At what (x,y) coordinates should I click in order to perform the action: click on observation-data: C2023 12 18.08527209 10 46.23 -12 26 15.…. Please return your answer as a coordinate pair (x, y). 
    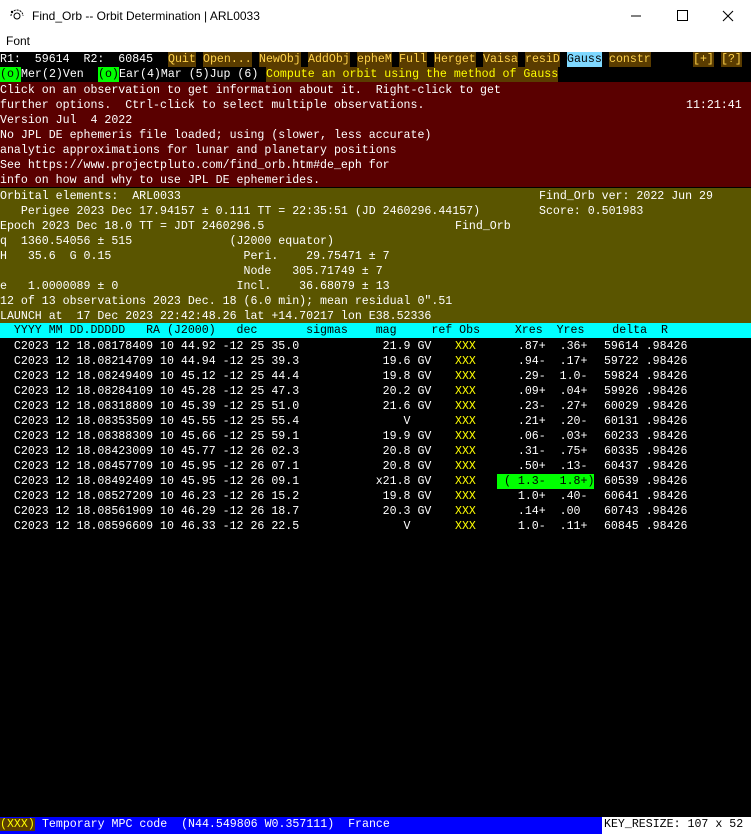
    Looking at the image, I should click on (219, 496).